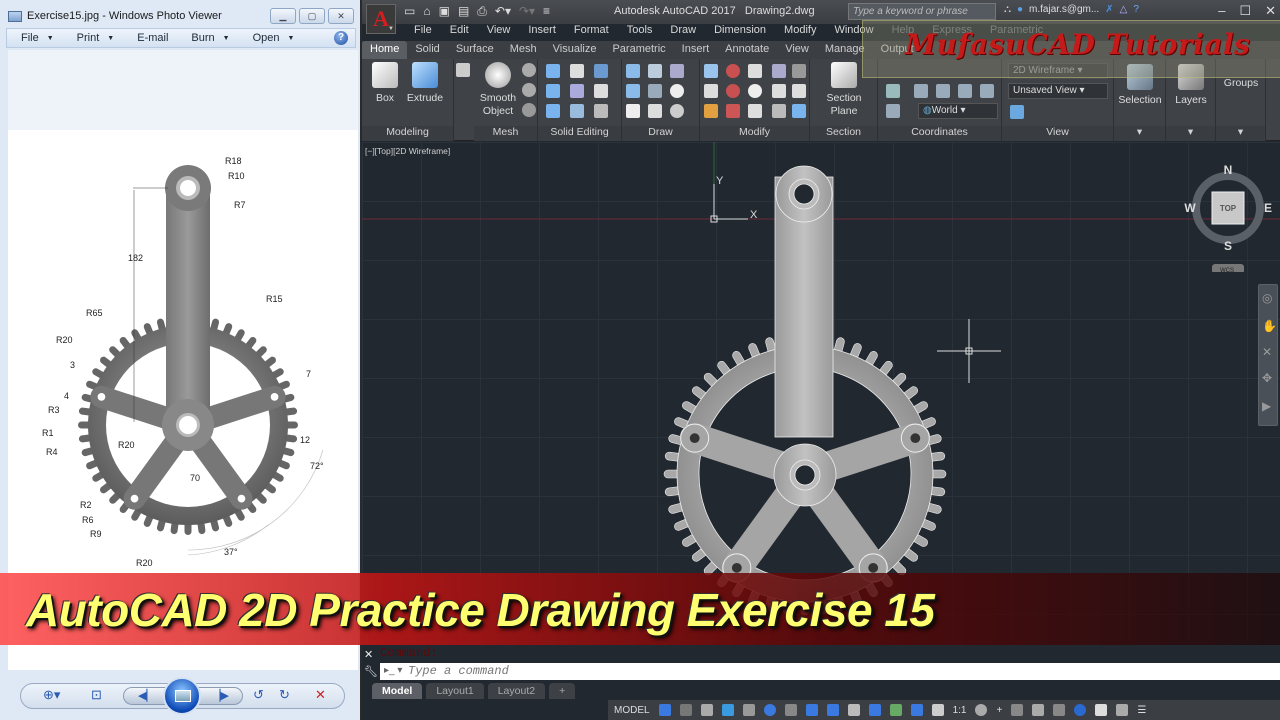  I want to click on mesh-smooth-more-icon, so click(529, 70).